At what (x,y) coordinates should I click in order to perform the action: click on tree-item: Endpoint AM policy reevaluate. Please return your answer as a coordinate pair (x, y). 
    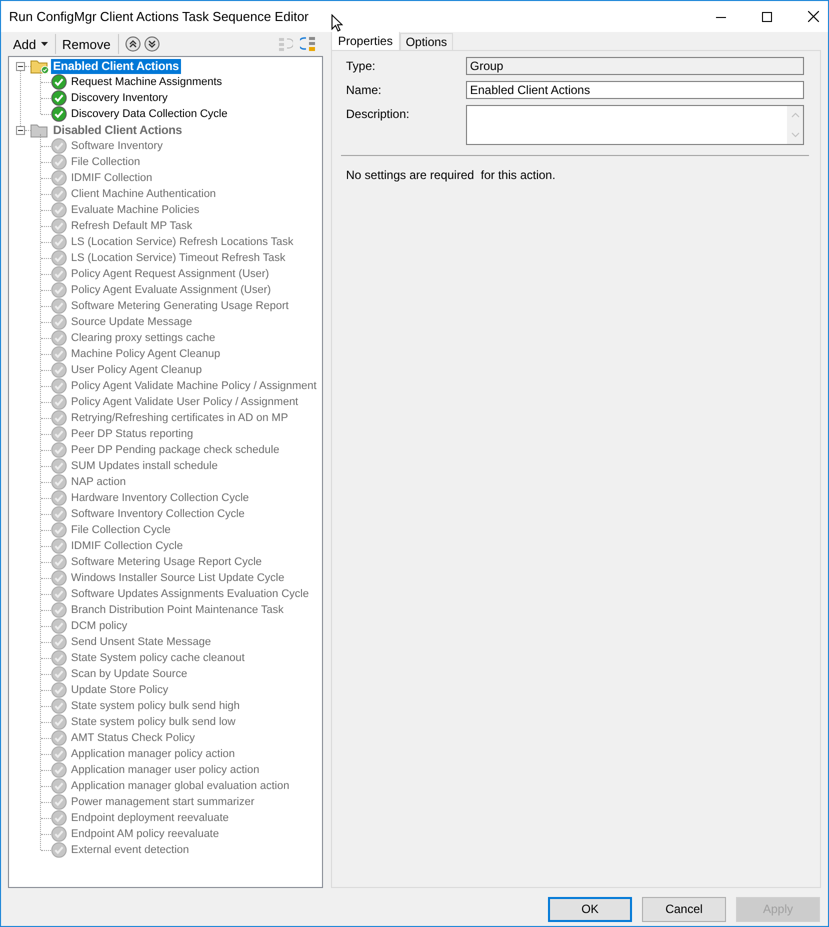
    Looking at the image, I should click on (145, 834).